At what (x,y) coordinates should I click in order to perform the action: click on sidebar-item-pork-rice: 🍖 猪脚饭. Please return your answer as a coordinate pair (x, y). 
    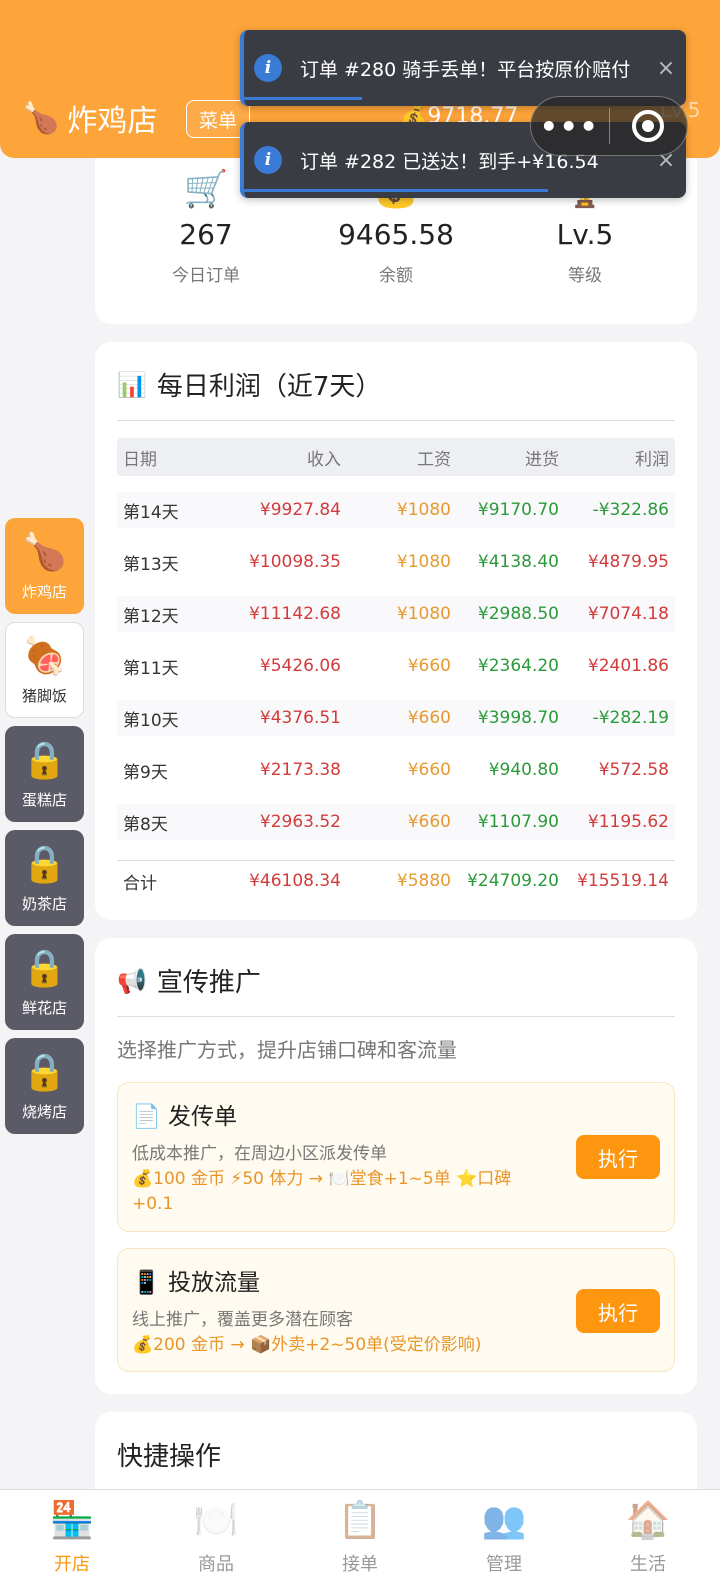
    Looking at the image, I should click on (44, 670).